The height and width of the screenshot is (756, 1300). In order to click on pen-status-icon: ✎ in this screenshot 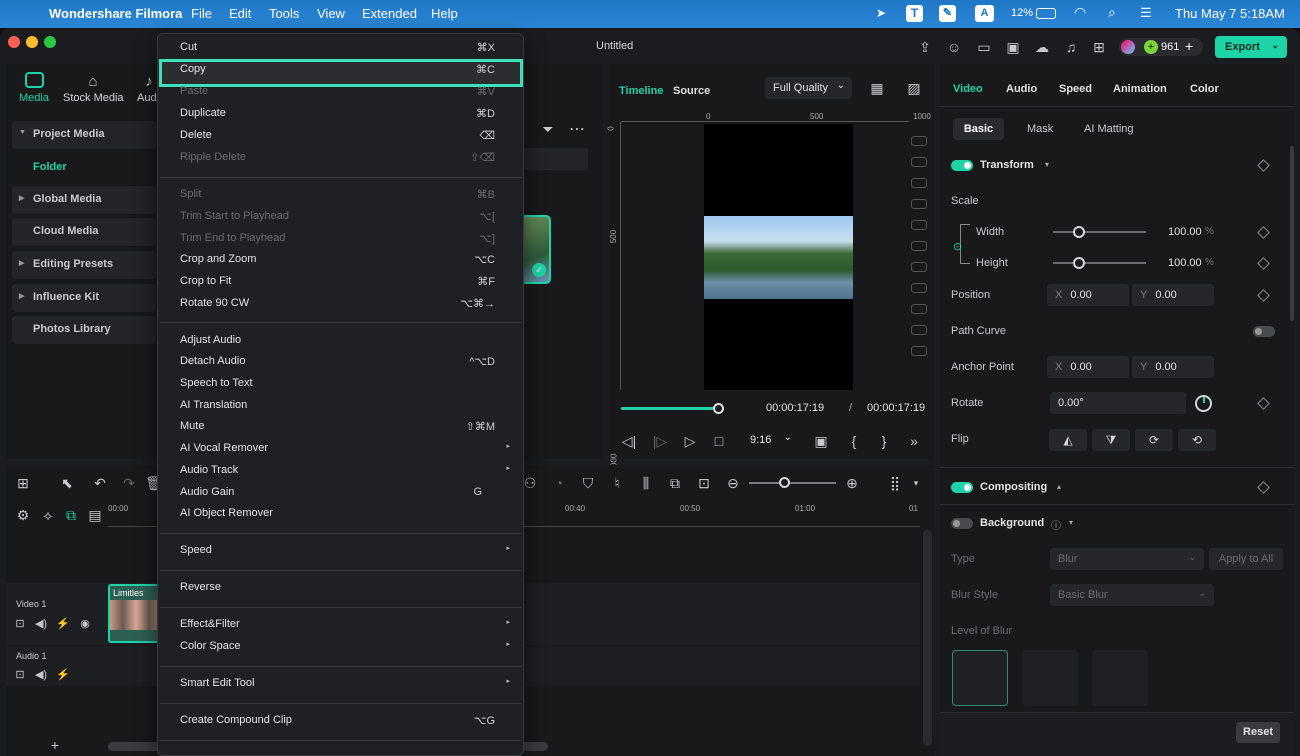, I will do `click(947, 13)`.